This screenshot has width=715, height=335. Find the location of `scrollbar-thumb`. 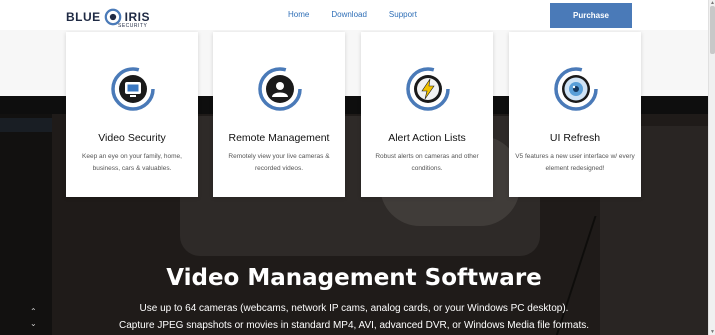

scrollbar-thumb is located at coordinates (712, 30).